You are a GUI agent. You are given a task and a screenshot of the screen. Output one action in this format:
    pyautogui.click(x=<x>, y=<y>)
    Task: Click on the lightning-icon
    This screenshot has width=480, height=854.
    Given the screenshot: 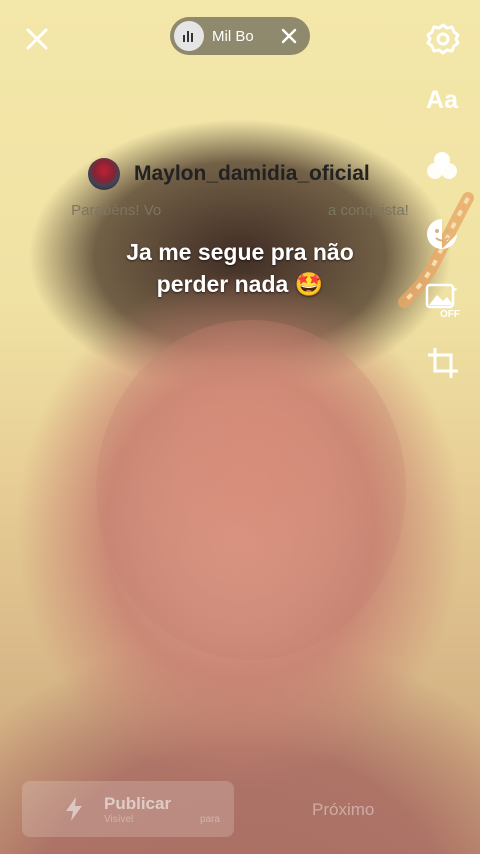 What is the action you would take?
    pyautogui.click(x=74, y=809)
    